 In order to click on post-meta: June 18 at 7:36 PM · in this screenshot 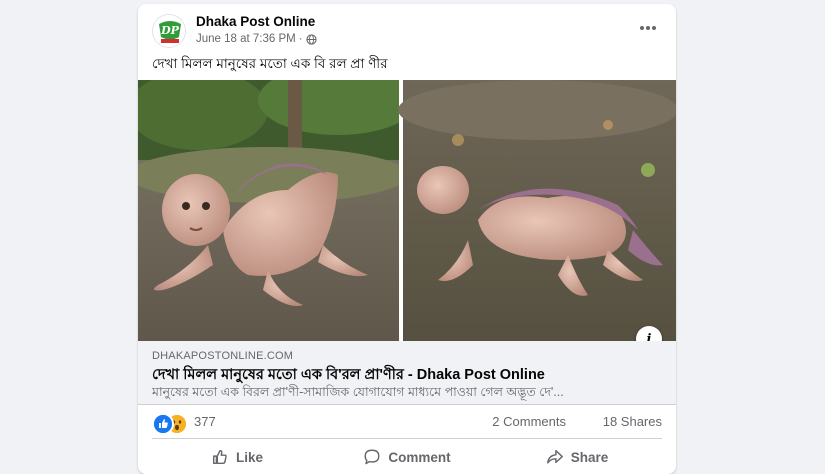, I will do `click(256, 39)`.